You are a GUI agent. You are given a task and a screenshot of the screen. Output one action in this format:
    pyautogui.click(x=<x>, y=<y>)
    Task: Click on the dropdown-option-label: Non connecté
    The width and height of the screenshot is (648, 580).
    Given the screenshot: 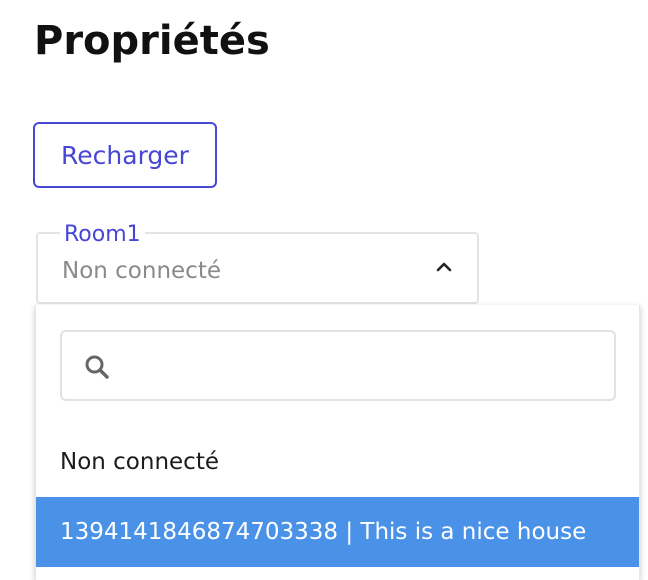 What is the action you would take?
    pyautogui.click(x=140, y=462)
    